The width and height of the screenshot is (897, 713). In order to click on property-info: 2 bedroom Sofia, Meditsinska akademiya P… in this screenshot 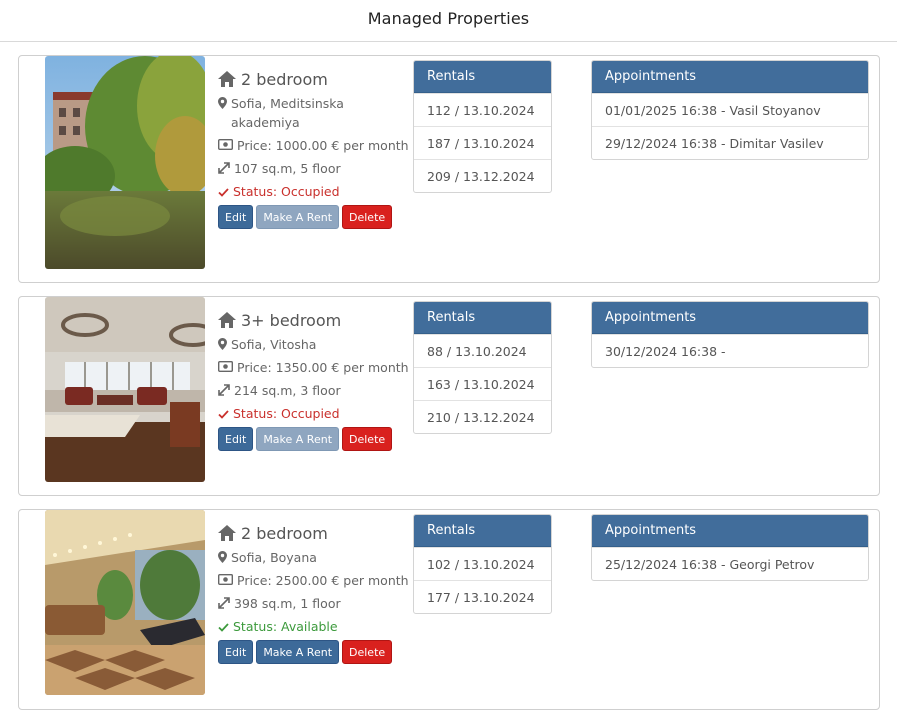, I will do `click(315, 148)`.